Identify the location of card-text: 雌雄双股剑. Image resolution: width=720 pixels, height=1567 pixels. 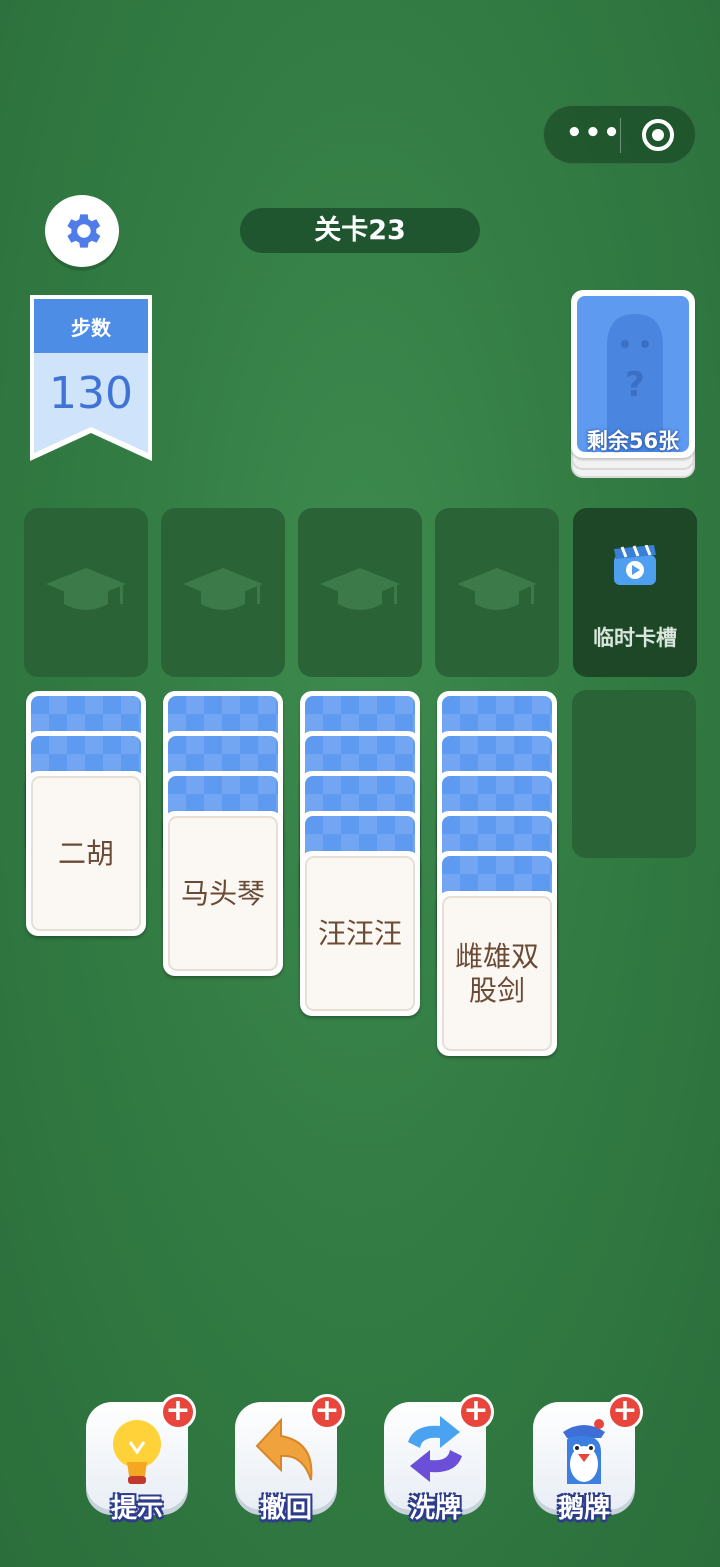
(497, 973).